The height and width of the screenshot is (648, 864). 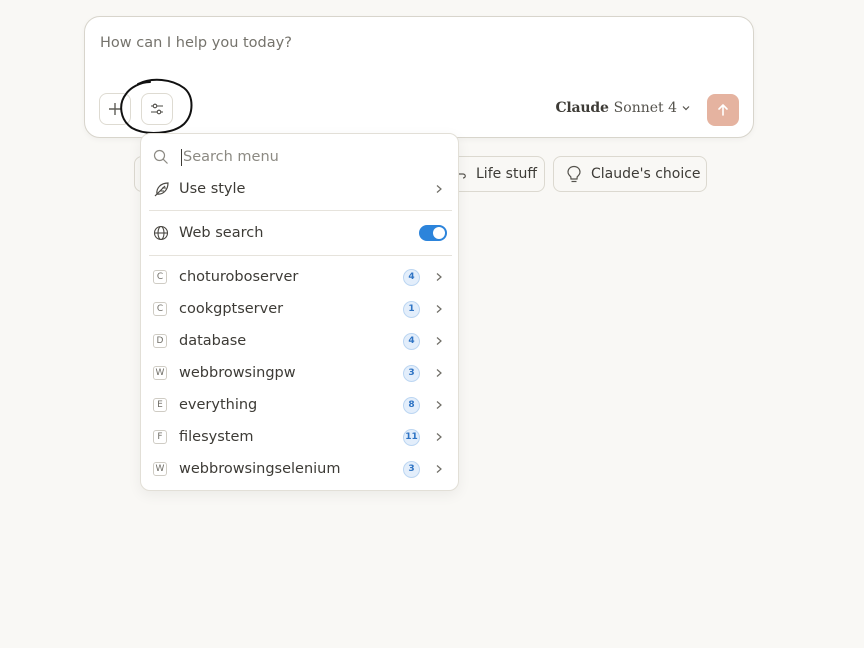 I want to click on prompt-input: How can I help you today?, so click(x=196, y=43).